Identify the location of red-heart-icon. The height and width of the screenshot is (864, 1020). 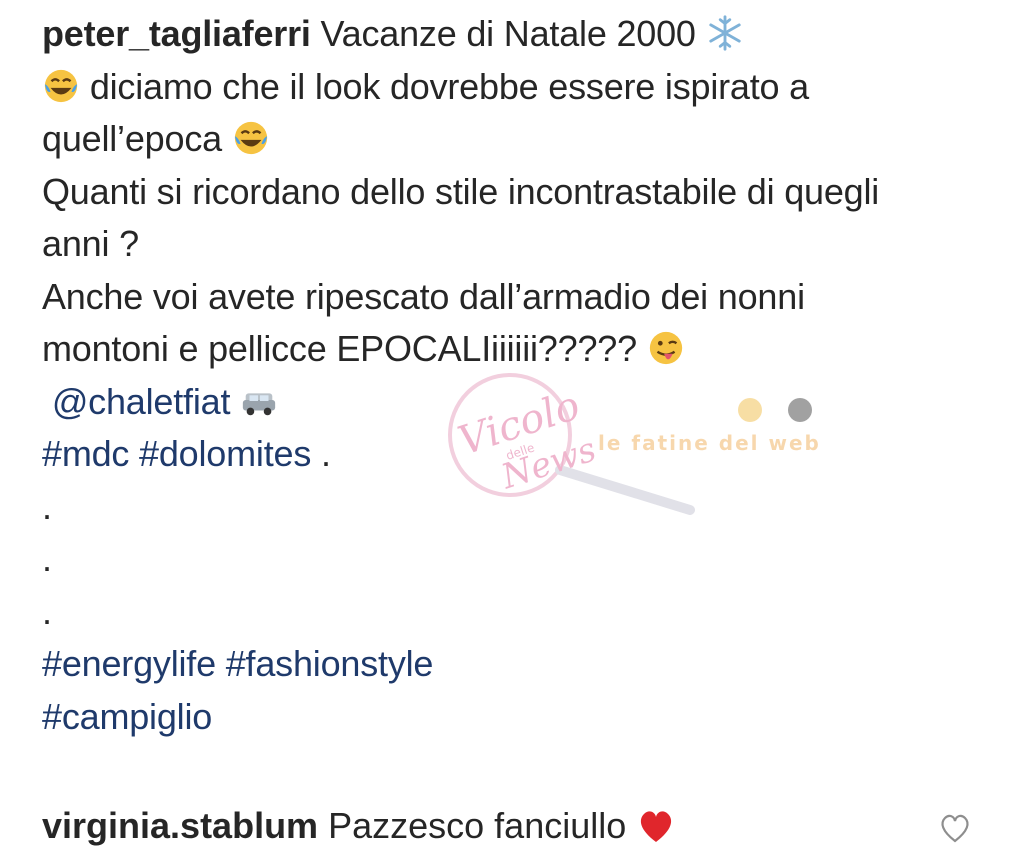
(656, 826).